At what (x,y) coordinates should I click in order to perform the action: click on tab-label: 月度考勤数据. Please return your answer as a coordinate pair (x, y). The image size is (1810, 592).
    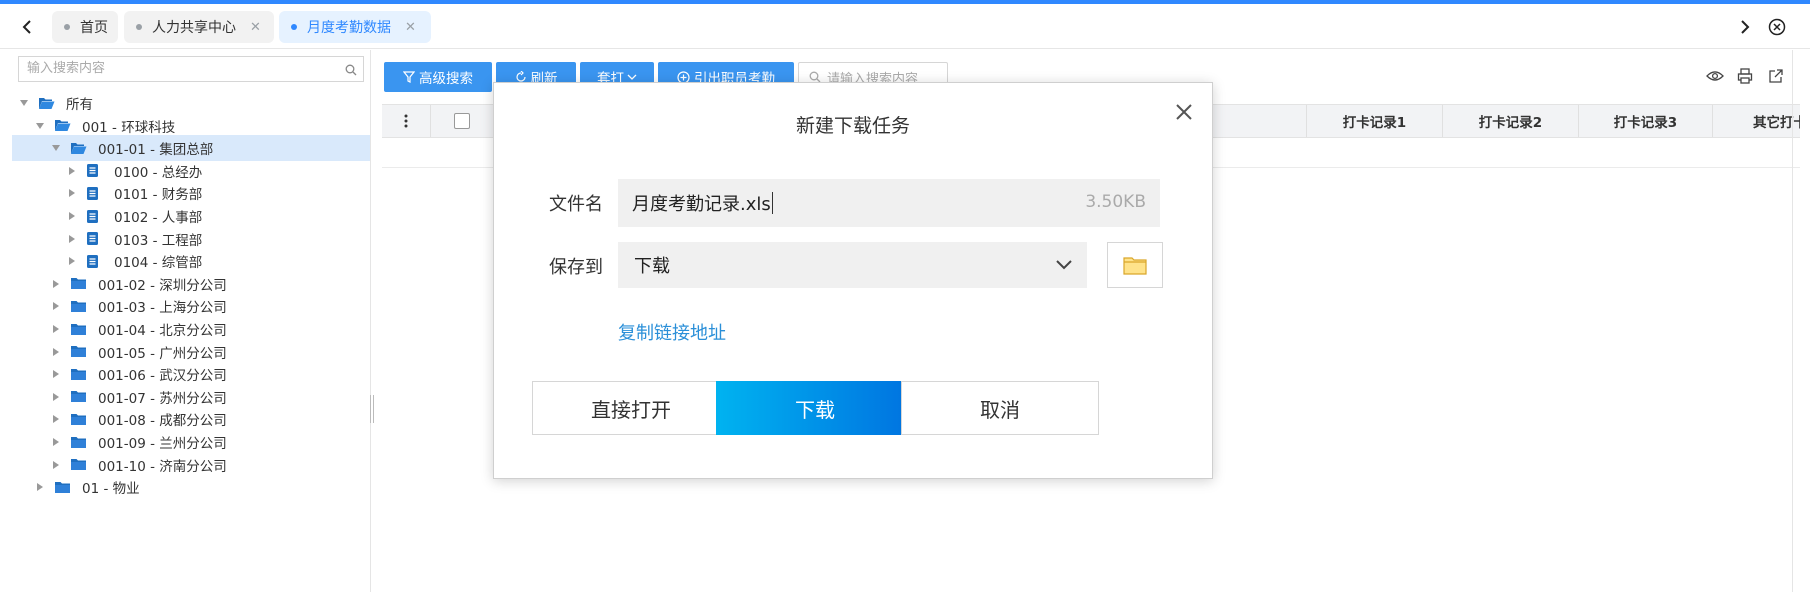
    Looking at the image, I should click on (349, 28).